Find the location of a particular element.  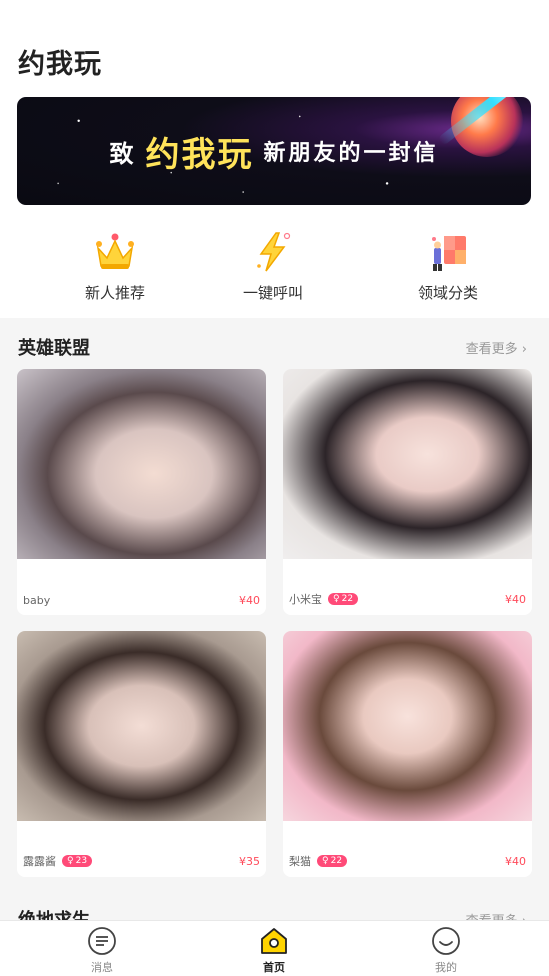

card-meta: 露露酱 ♀ 23 ¥35 is located at coordinates (141, 861).